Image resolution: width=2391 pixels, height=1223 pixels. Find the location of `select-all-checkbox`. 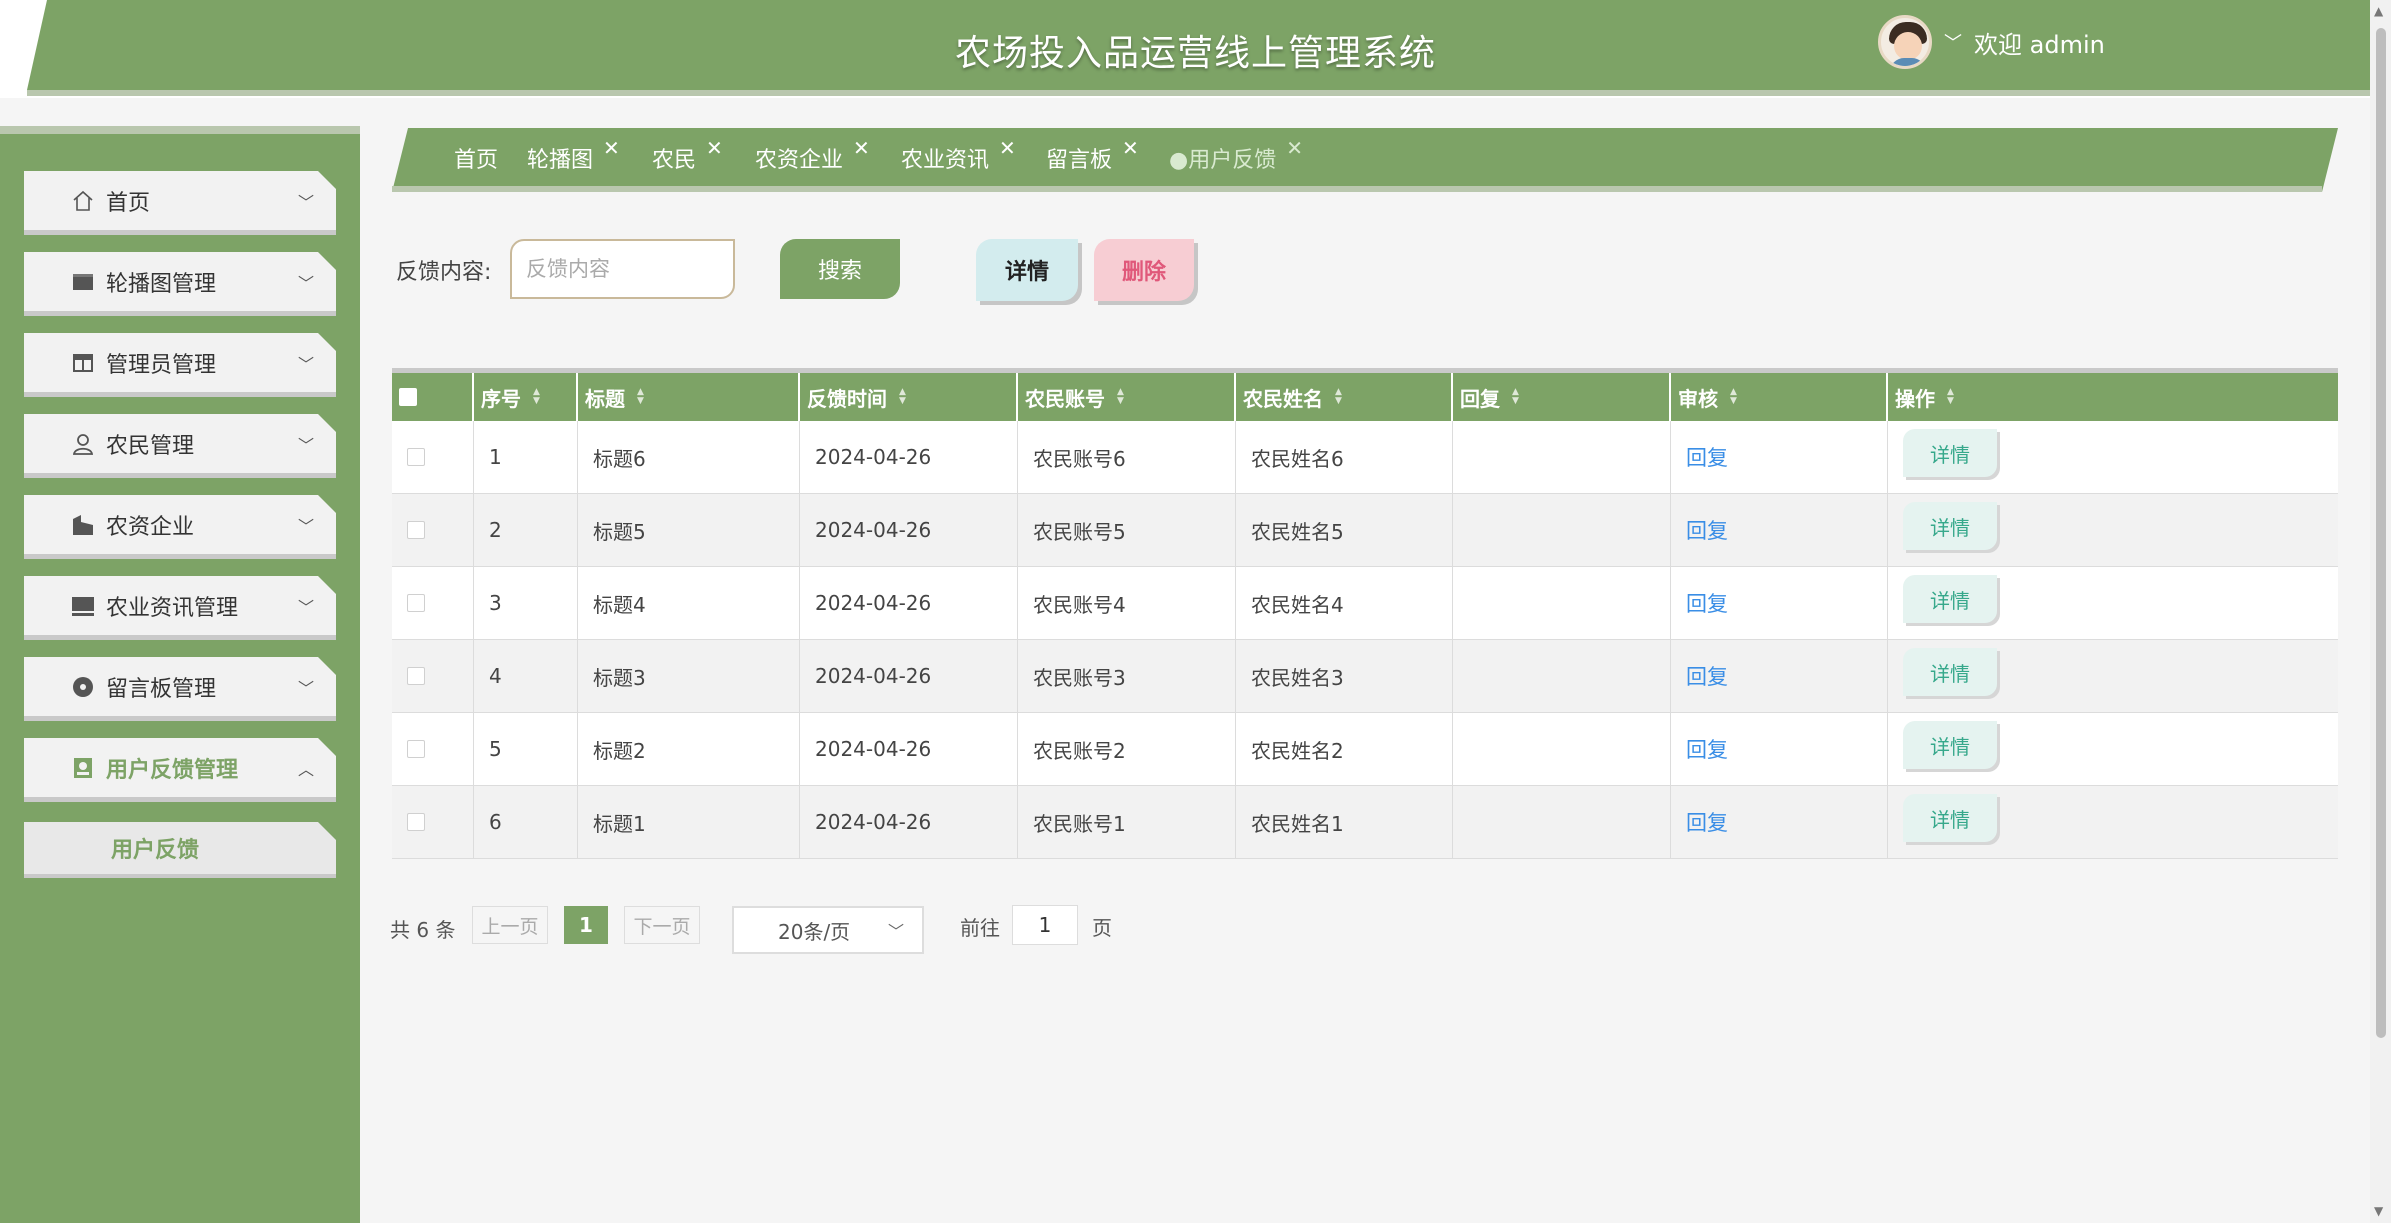

select-all-checkbox is located at coordinates (408, 397).